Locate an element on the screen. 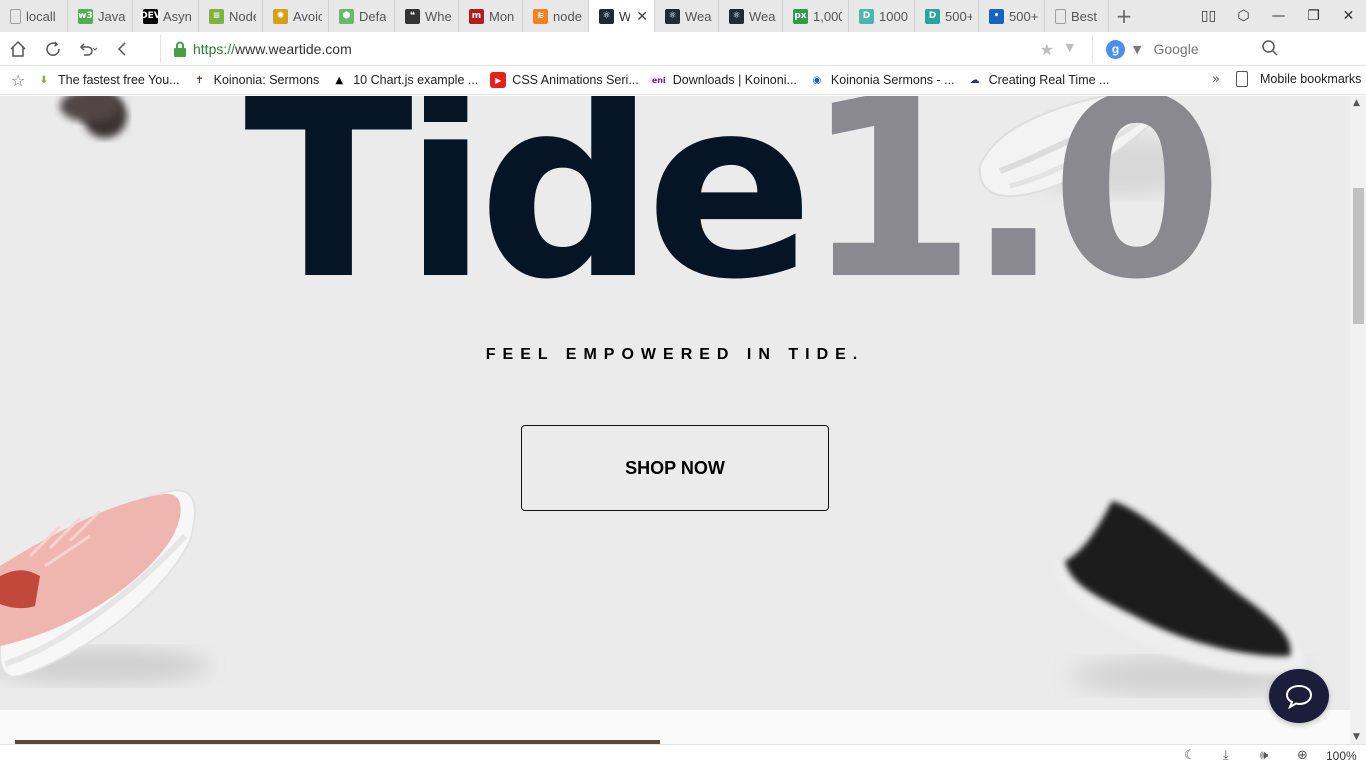 The height and width of the screenshot is (768, 1366). restore-icon: ❐ is located at coordinates (1313, 16).